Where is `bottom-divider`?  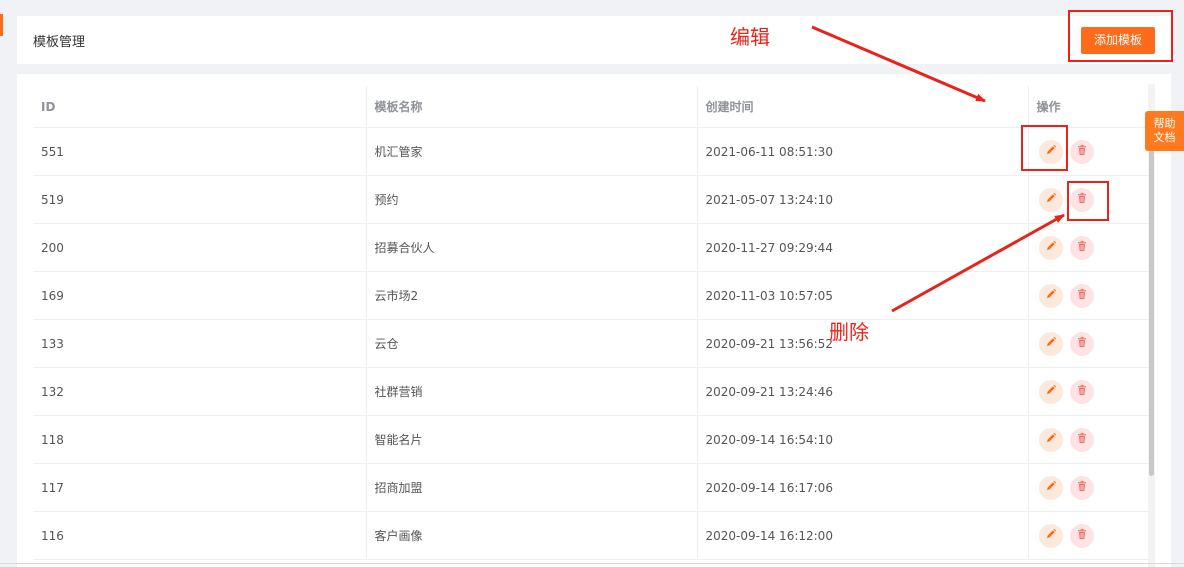 bottom-divider is located at coordinates (592, 563).